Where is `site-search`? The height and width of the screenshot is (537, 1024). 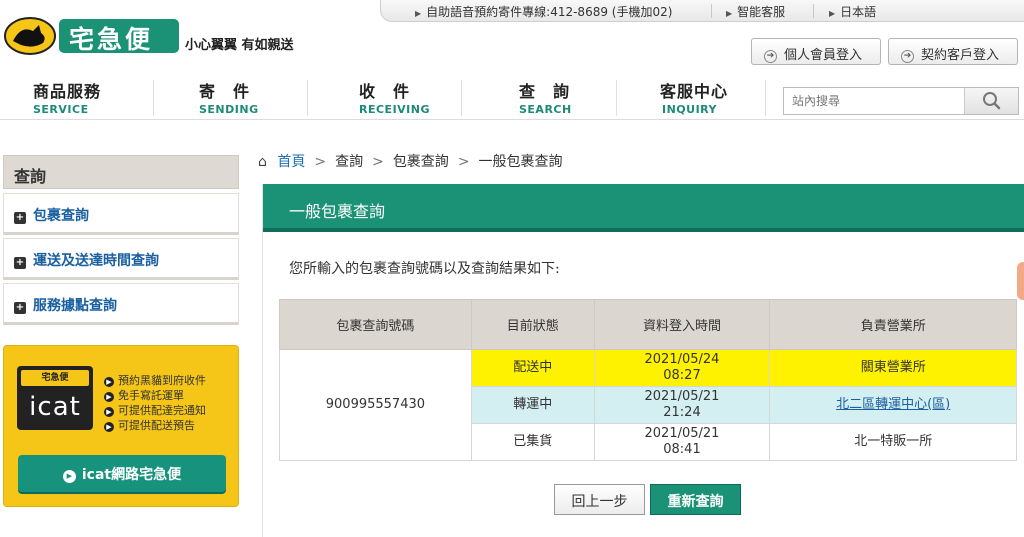 site-search is located at coordinates (901, 101).